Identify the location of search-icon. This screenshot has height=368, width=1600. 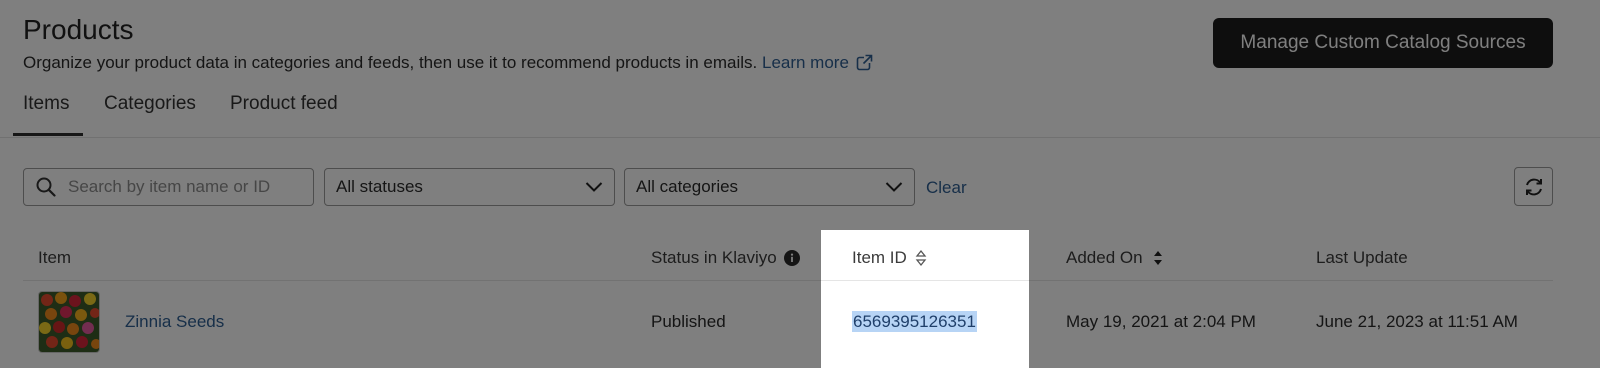
(46, 187).